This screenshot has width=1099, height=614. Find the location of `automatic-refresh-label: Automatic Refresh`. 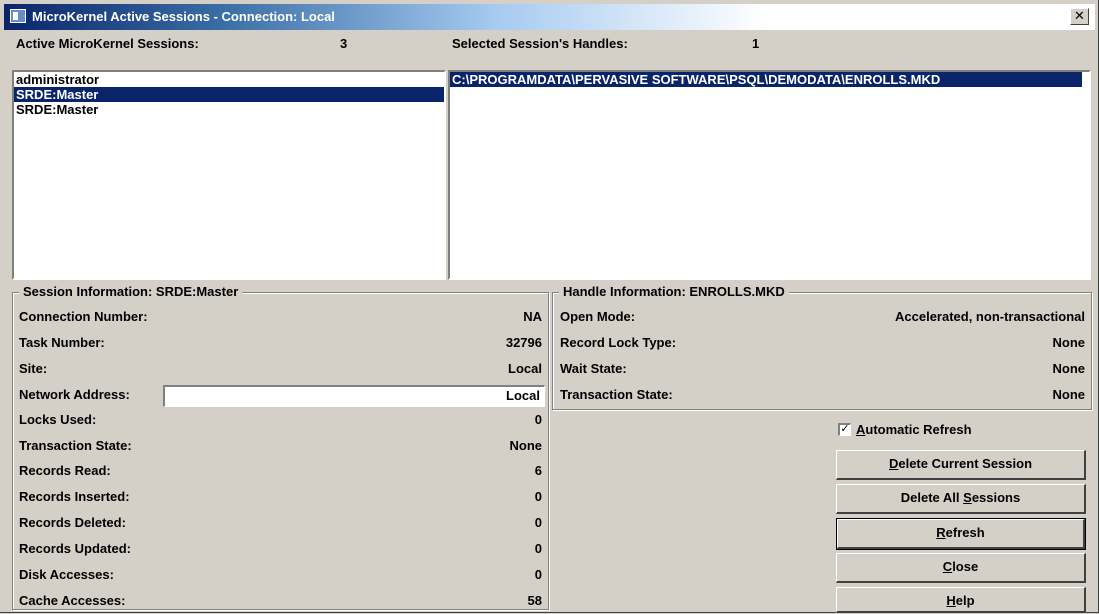

automatic-refresh-label: Automatic Refresh is located at coordinates (914, 429).